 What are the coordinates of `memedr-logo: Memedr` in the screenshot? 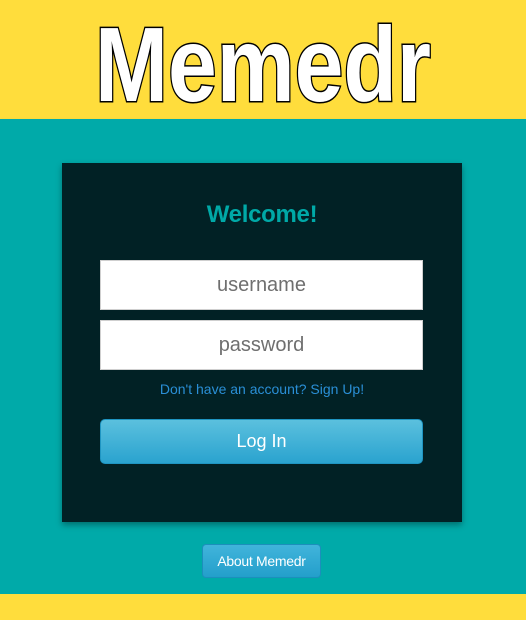 It's located at (263, 62).